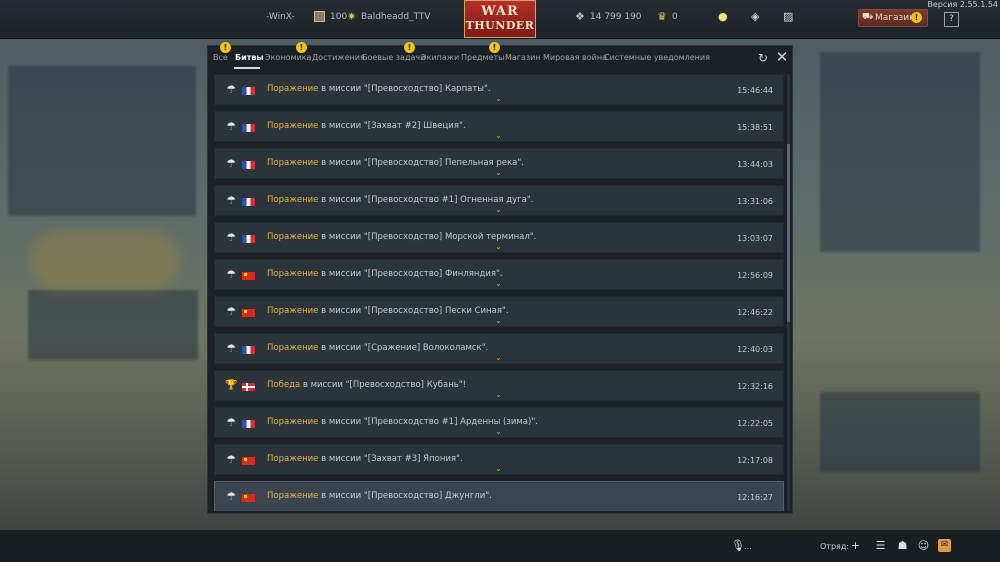 This screenshot has height=562, width=1000. What do you see at coordinates (392, 126) in the screenshot?
I see `mission-name: в миссии "[Захват #2] Швеция".` at bounding box center [392, 126].